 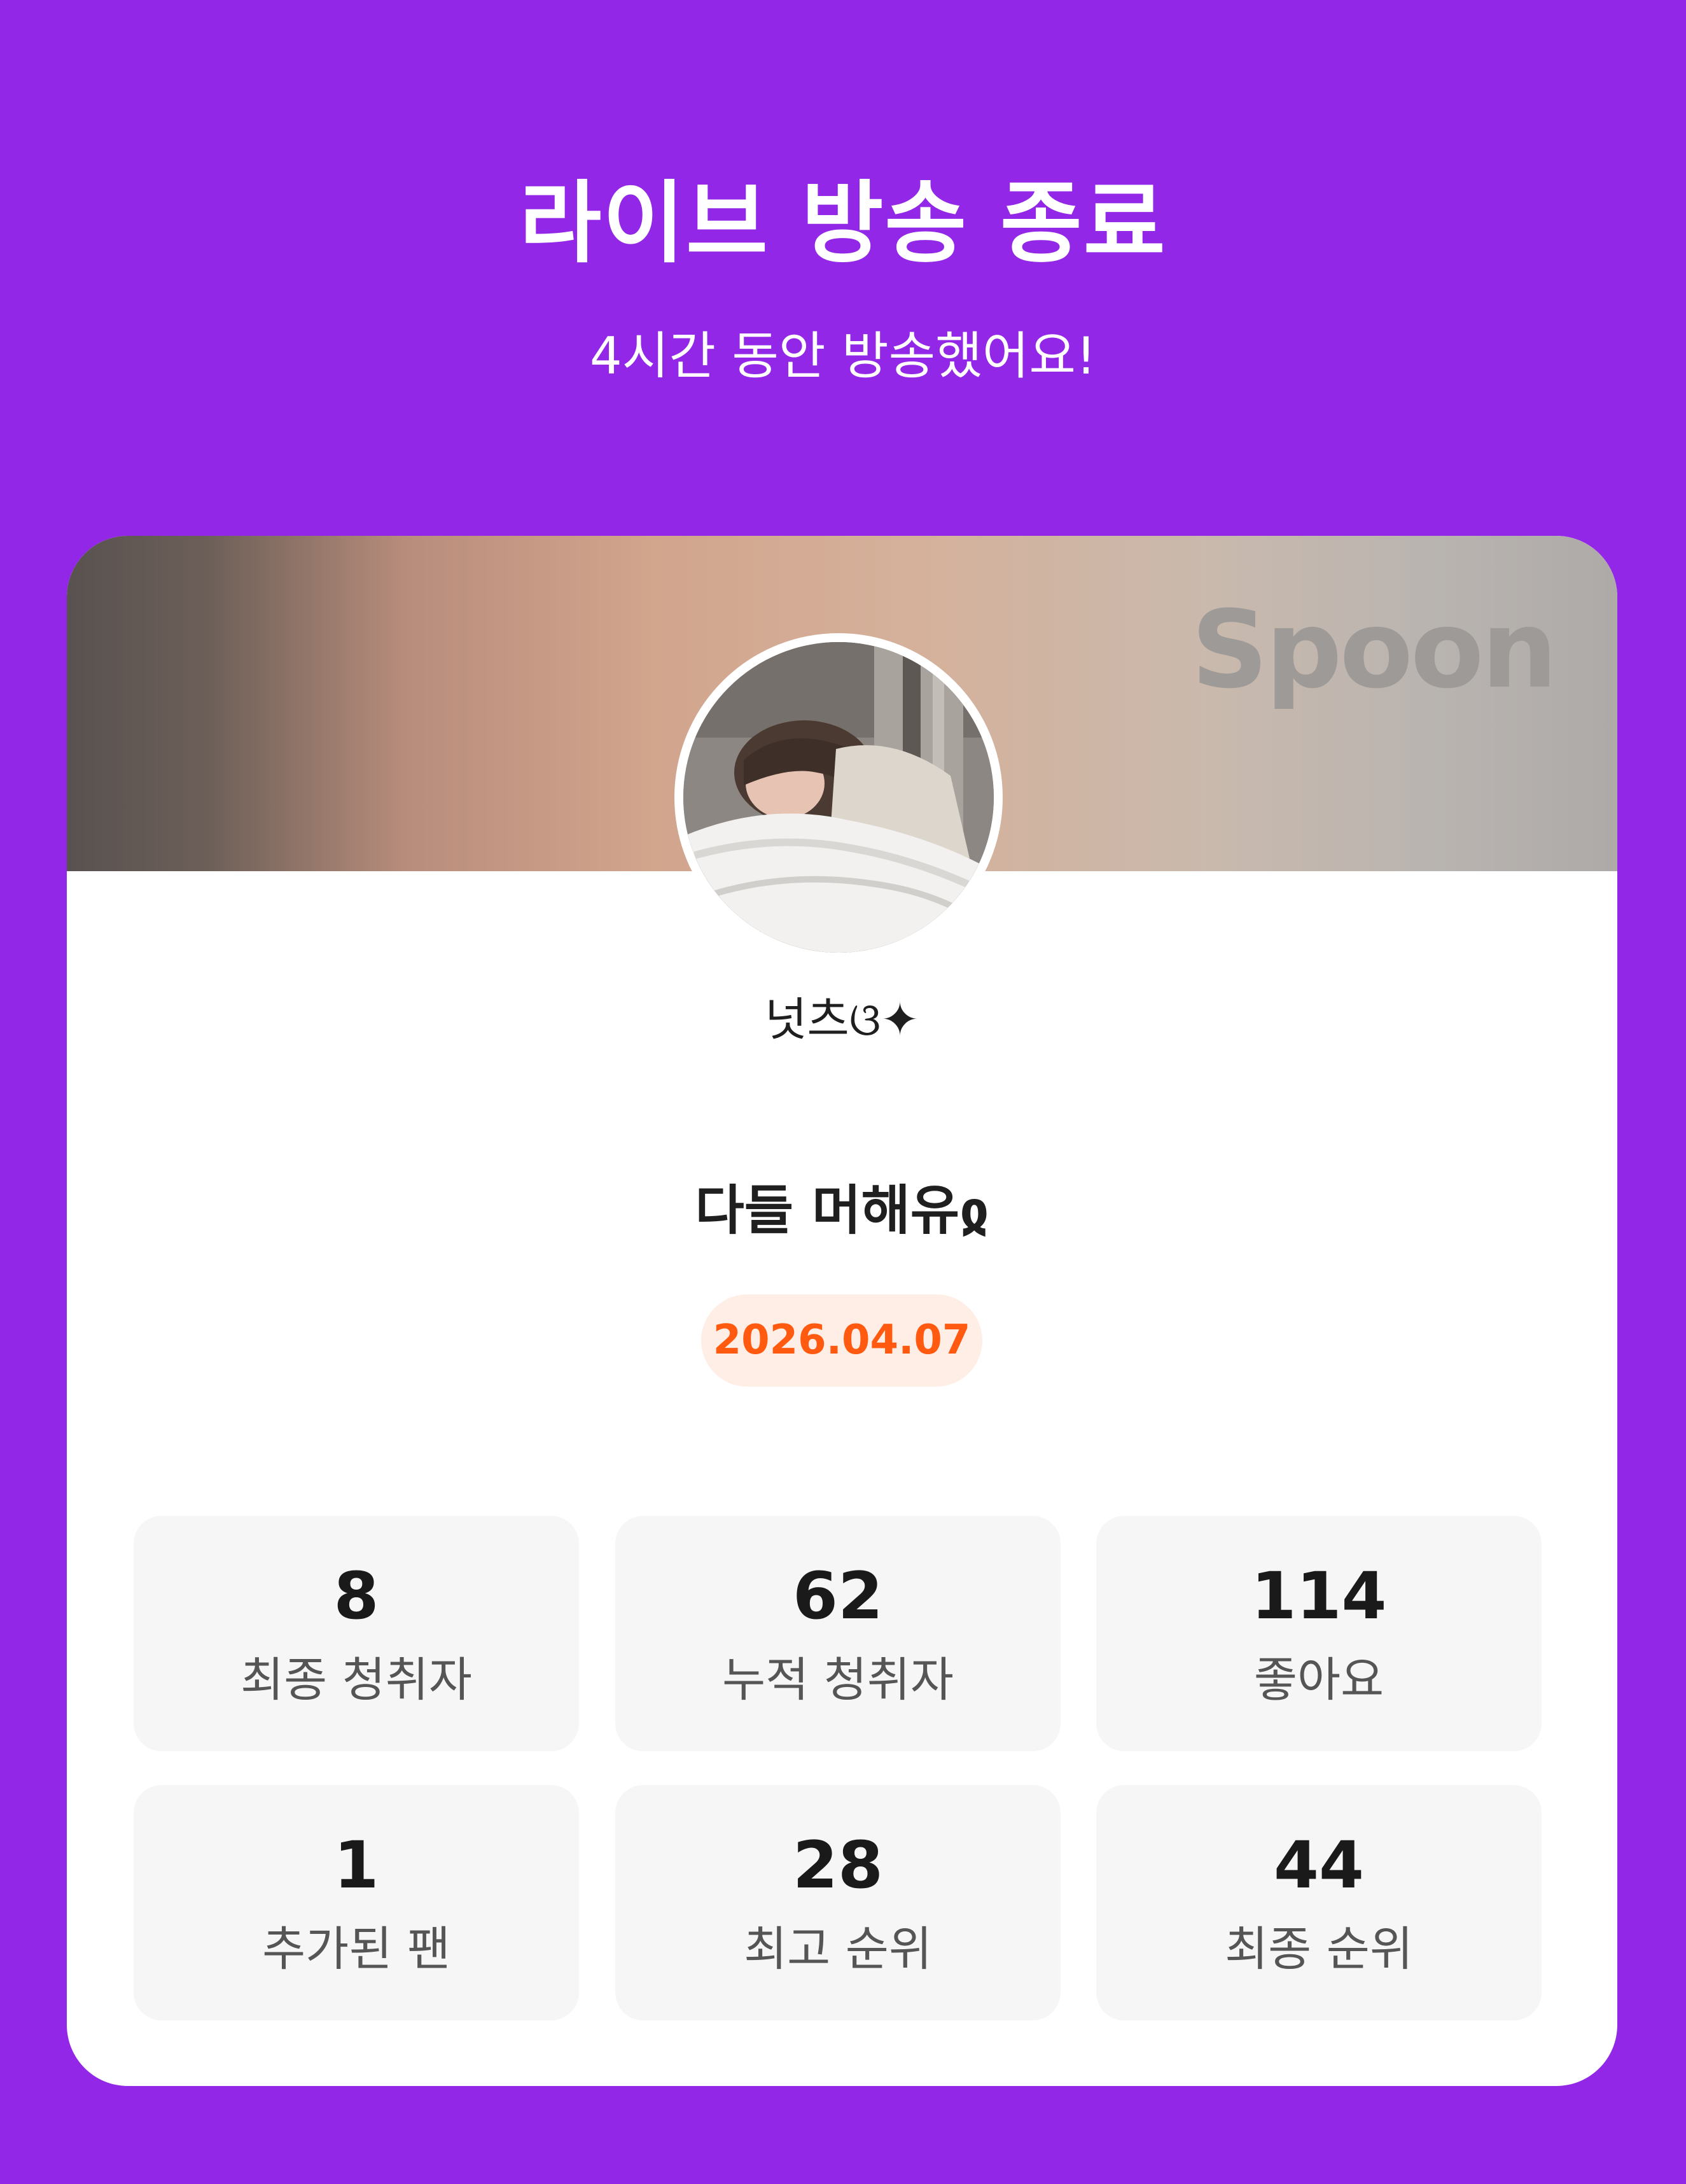 What do you see at coordinates (1374, 649) in the screenshot?
I see `spoon-logo: Spoon` at bounding box center [1374, 649].